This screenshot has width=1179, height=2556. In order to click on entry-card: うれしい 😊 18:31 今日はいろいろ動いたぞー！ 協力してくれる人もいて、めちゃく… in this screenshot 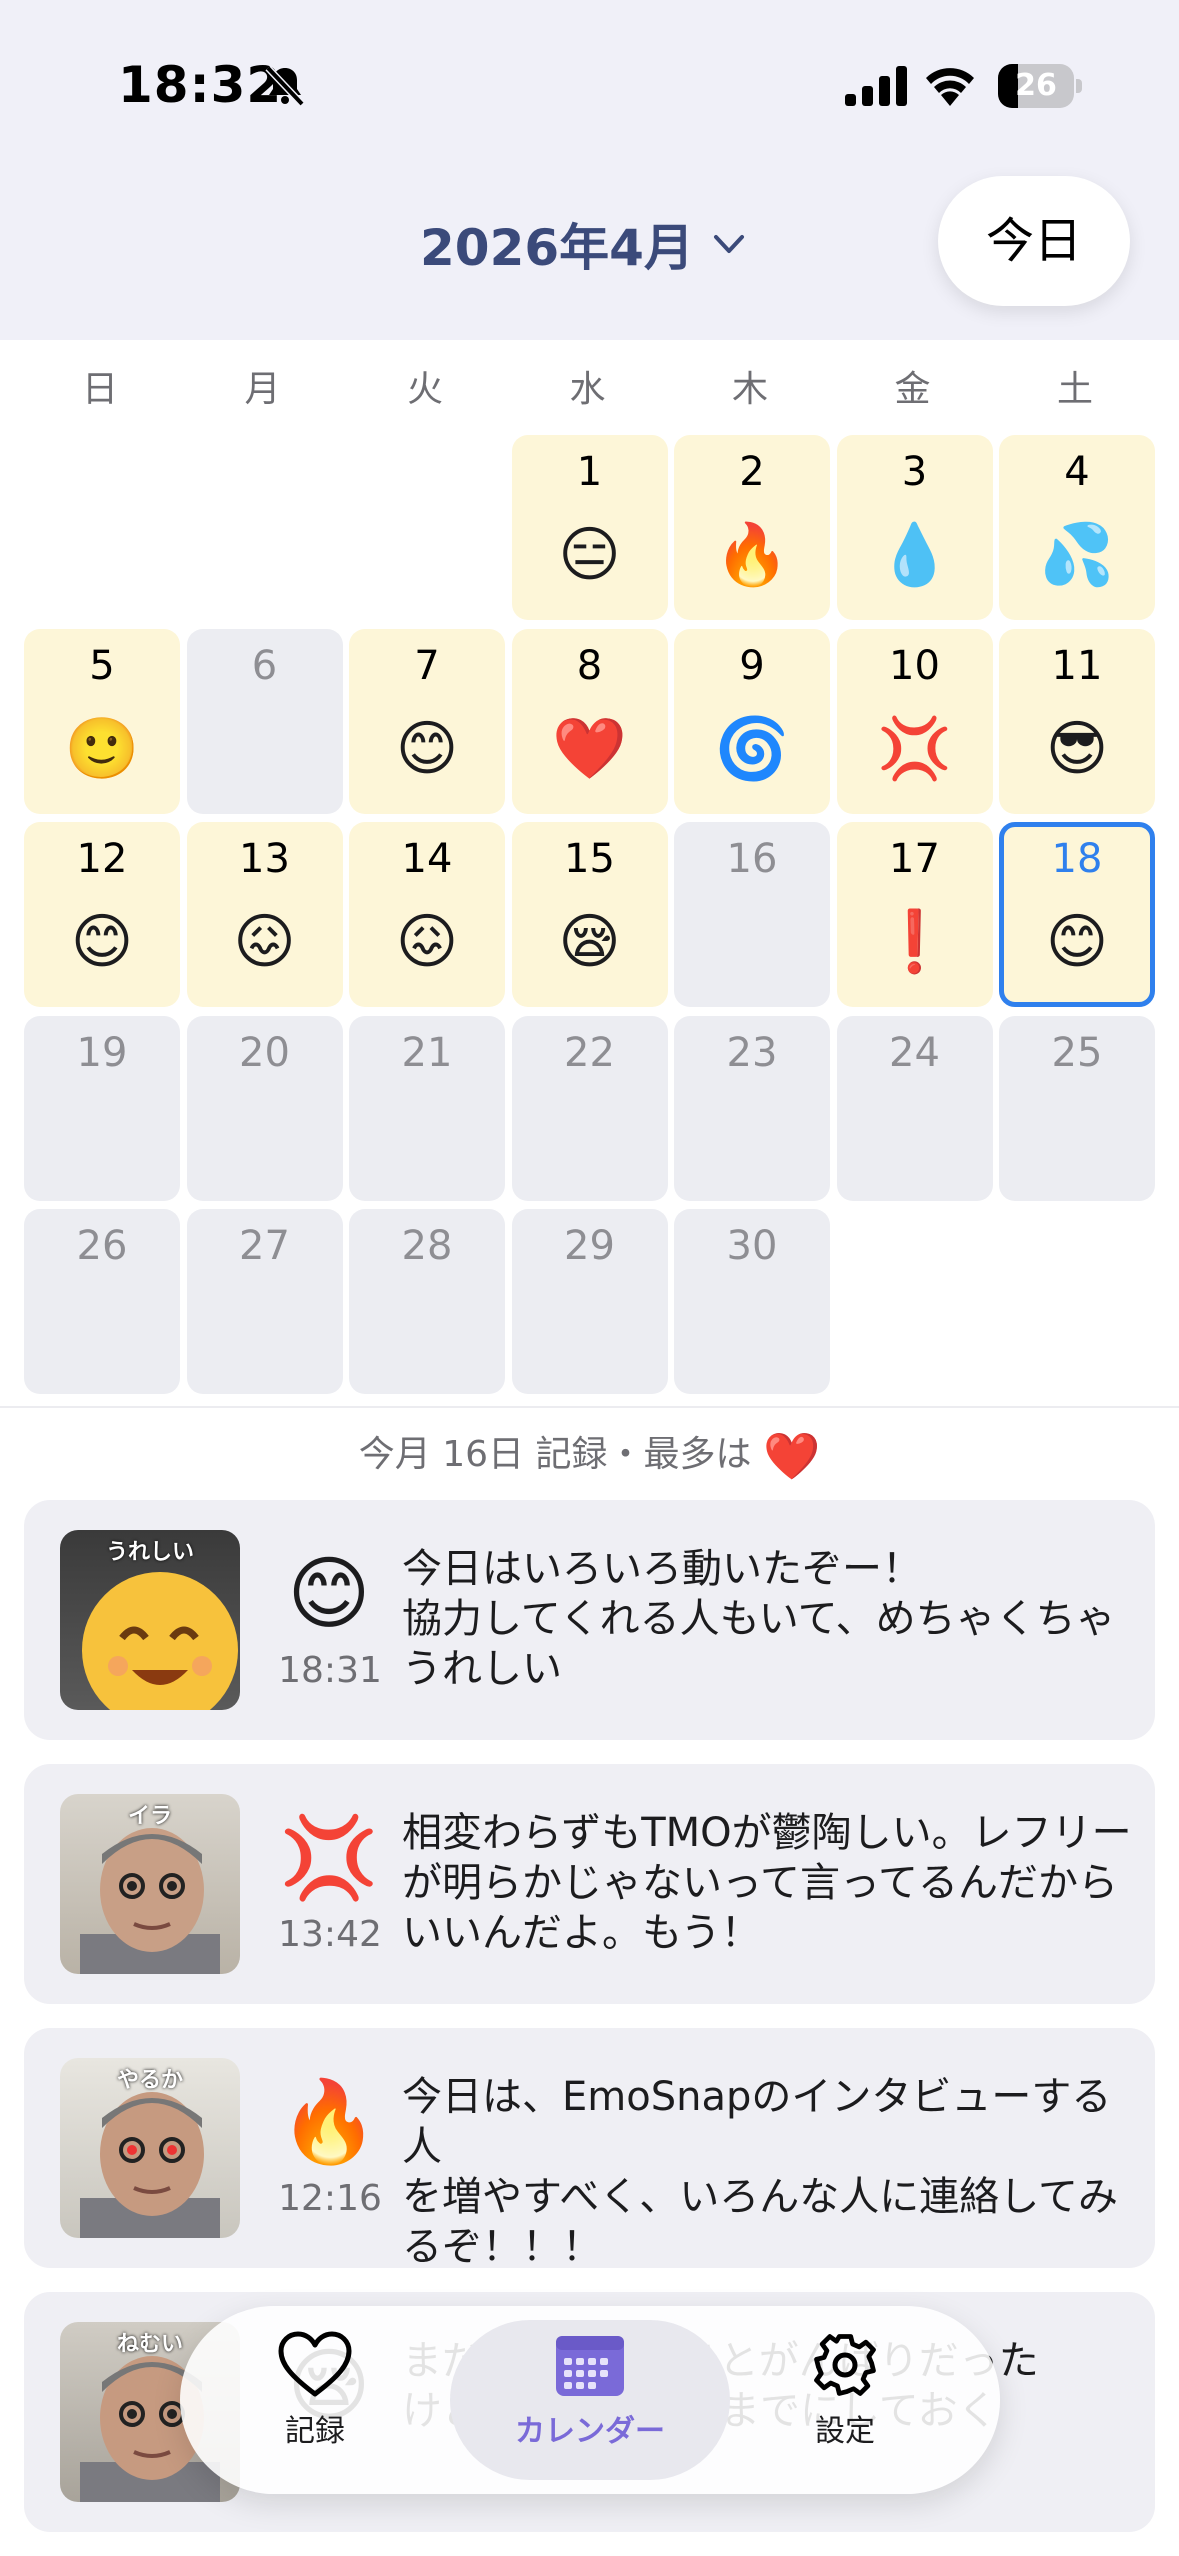, I will do `click(589, 1620)`.